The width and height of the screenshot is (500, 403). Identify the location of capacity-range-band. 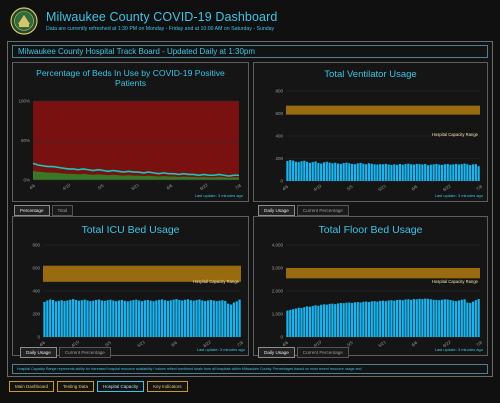
(383, 273).